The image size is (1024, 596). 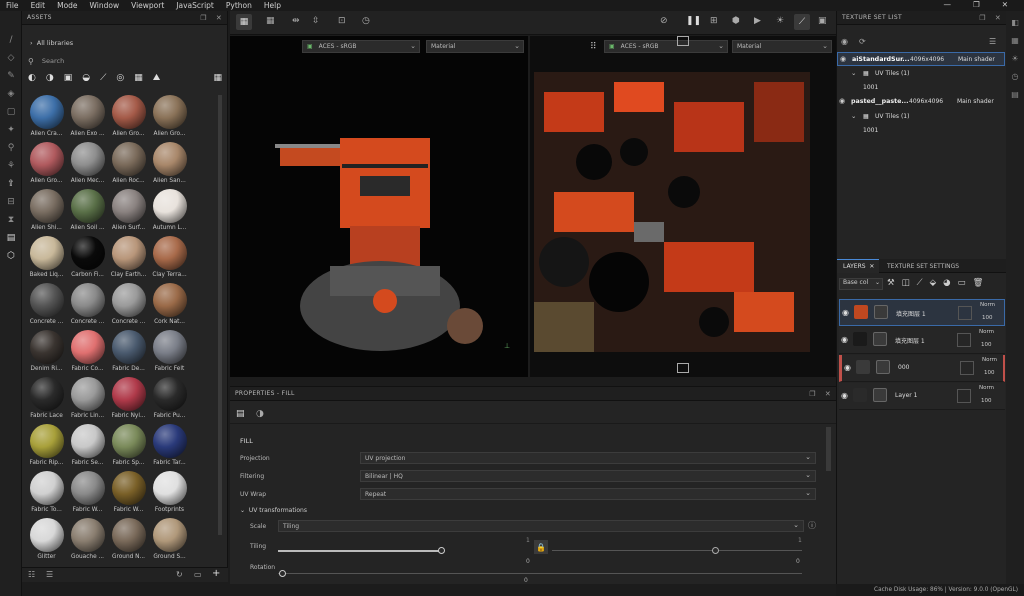 What do you see at coordinates (217, 78) in the screenshot?
I see `grid-view-icon: ▦` at bounding box center [217, 78].